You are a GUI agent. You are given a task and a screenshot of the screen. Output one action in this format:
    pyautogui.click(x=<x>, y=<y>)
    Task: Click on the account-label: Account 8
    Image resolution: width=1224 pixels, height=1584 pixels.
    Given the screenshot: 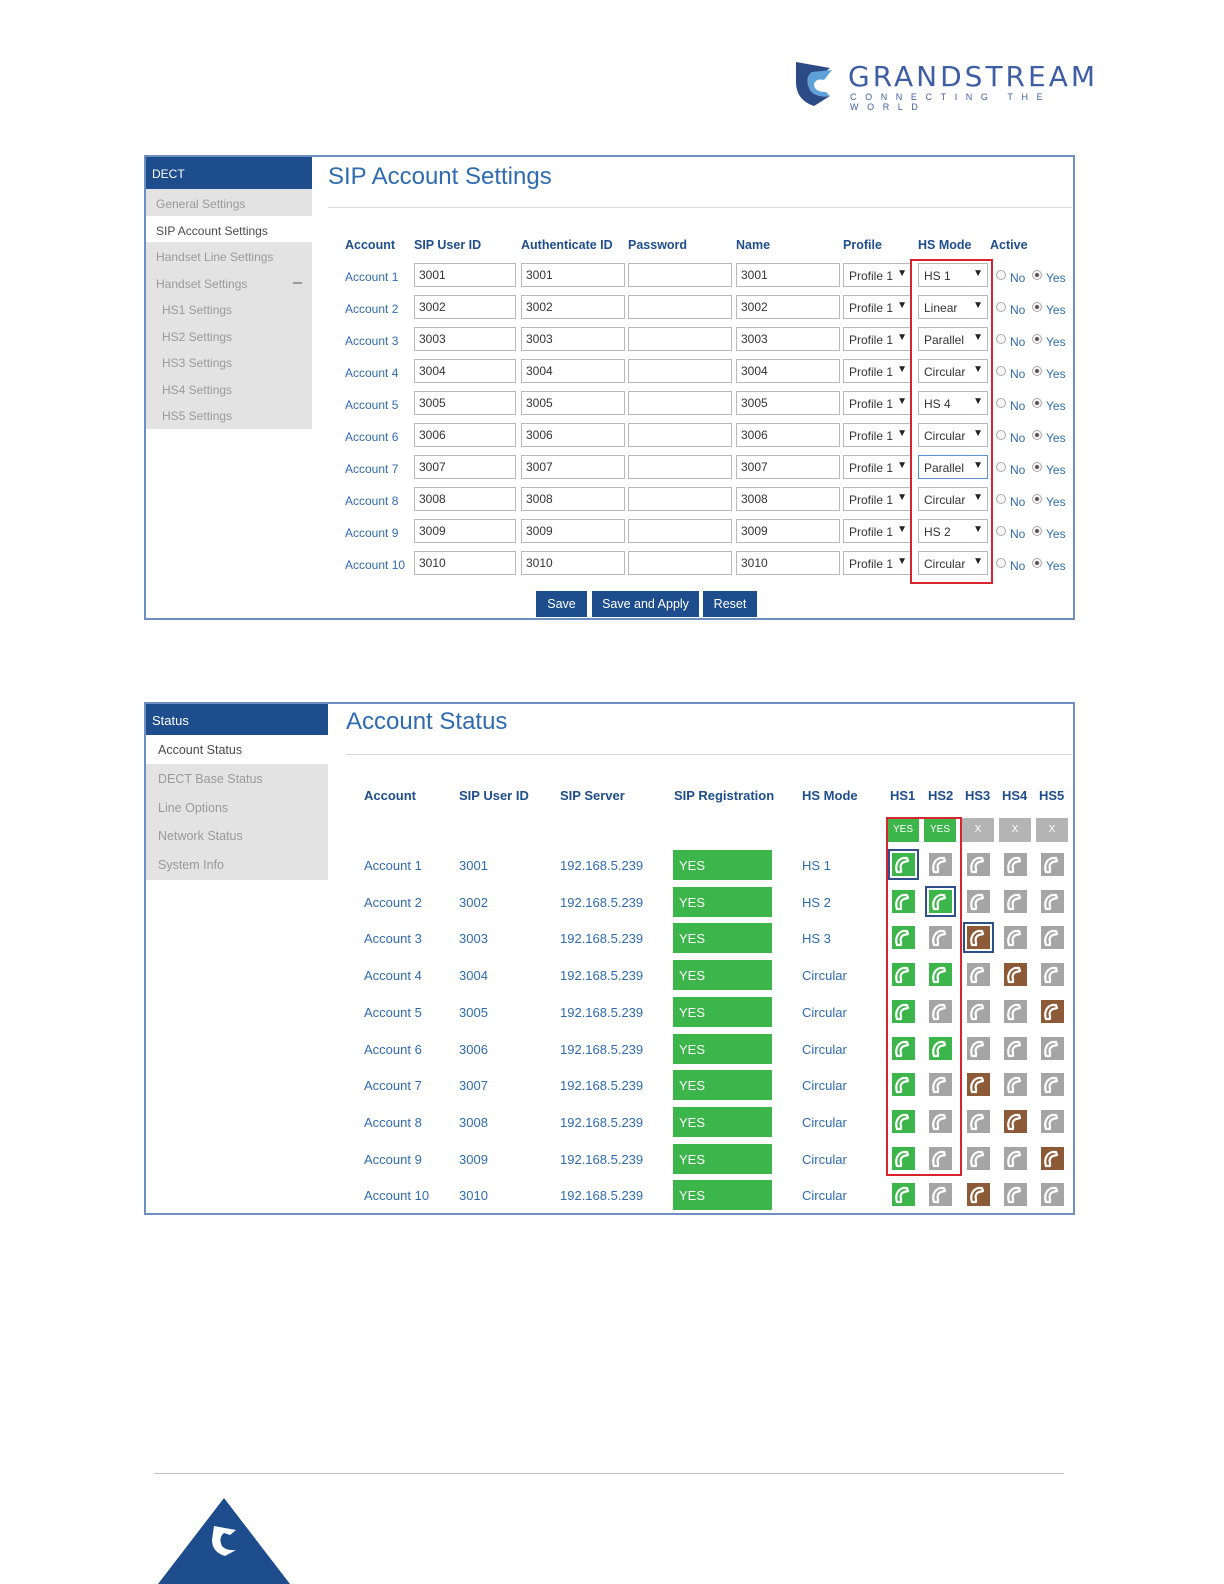 What is the action you would take?
    pyautogui.click(x=372, y=501)
    